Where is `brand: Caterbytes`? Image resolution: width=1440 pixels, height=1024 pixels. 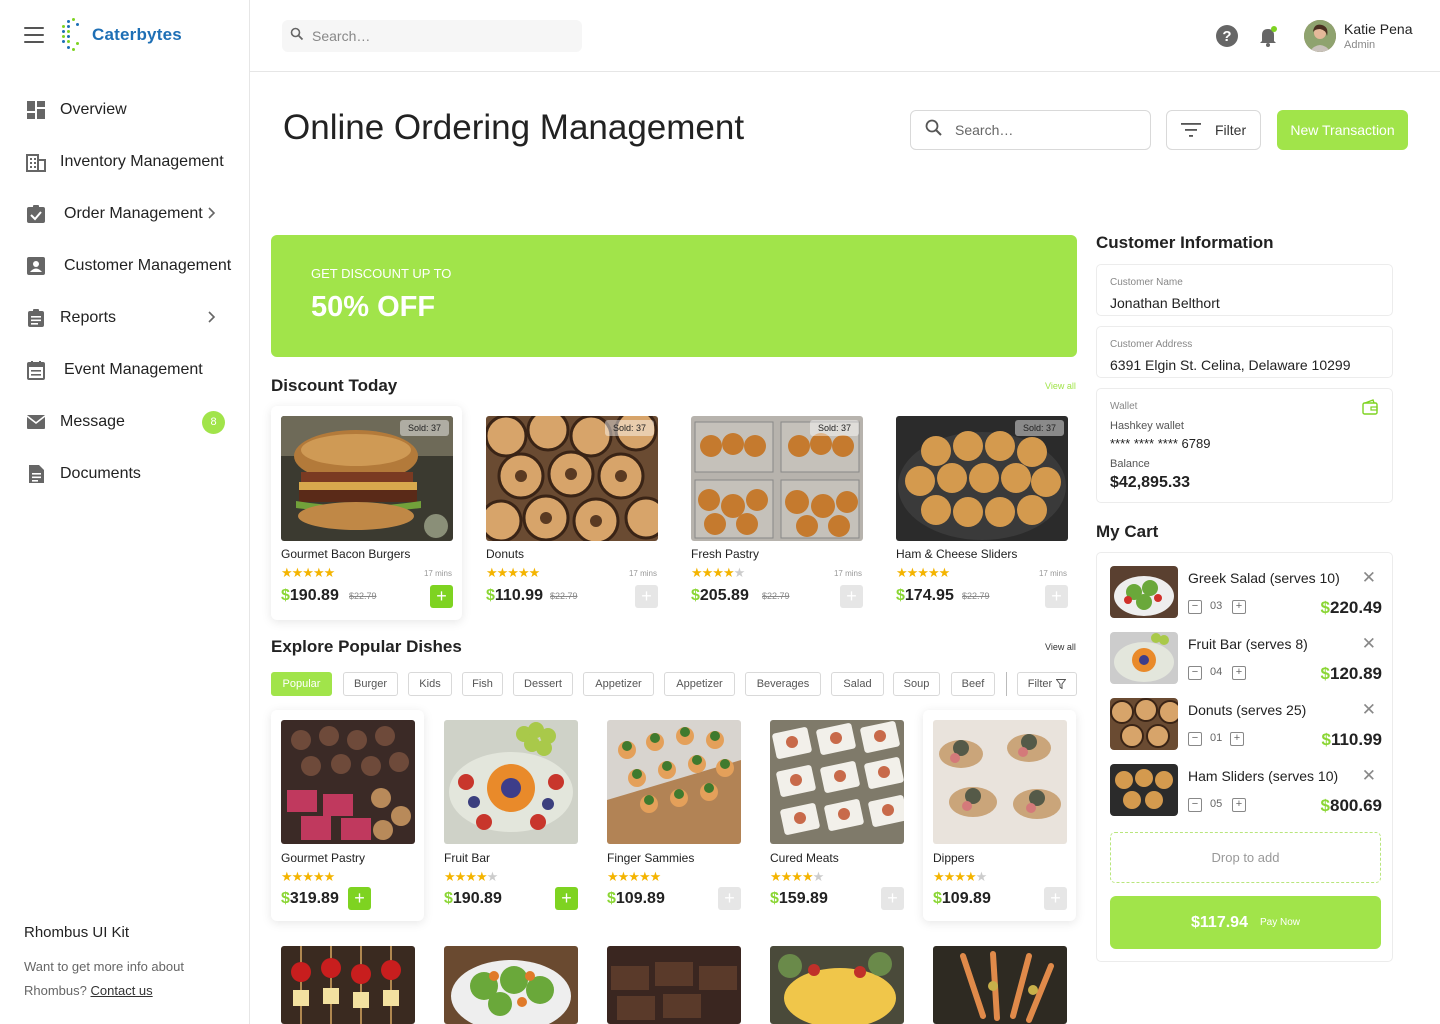 brand: Caterbytes is located at coordinates (103, 35).